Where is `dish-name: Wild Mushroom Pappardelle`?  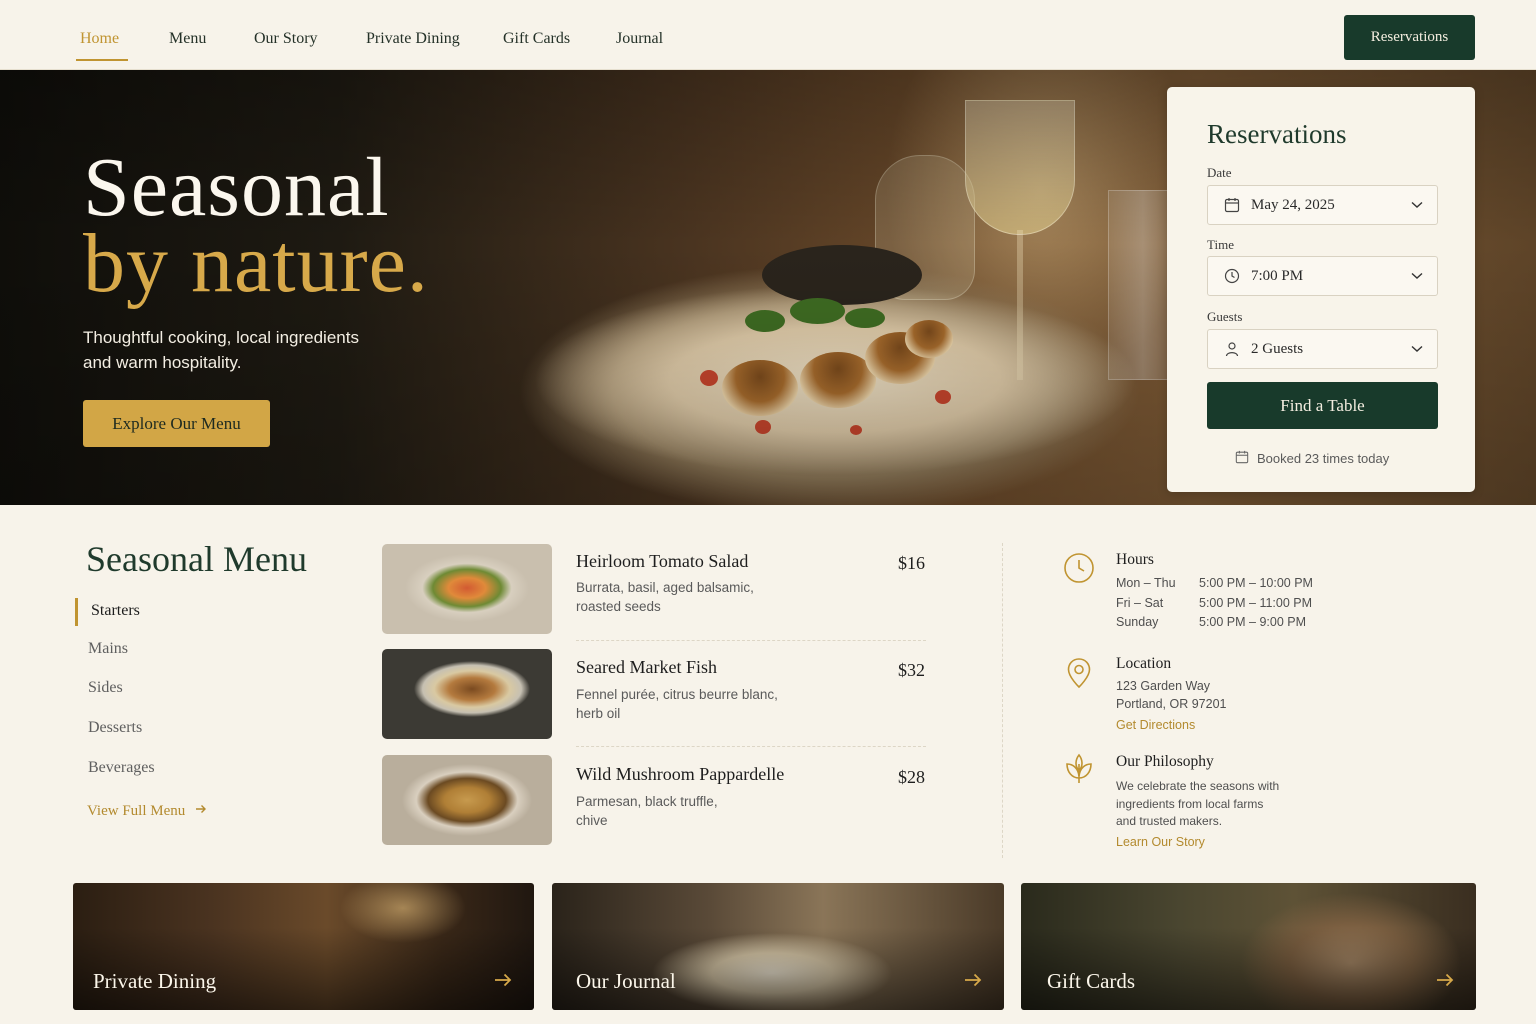
dish-name: Wild Mushroom Pappardelle is located at coordinates (680, 774).